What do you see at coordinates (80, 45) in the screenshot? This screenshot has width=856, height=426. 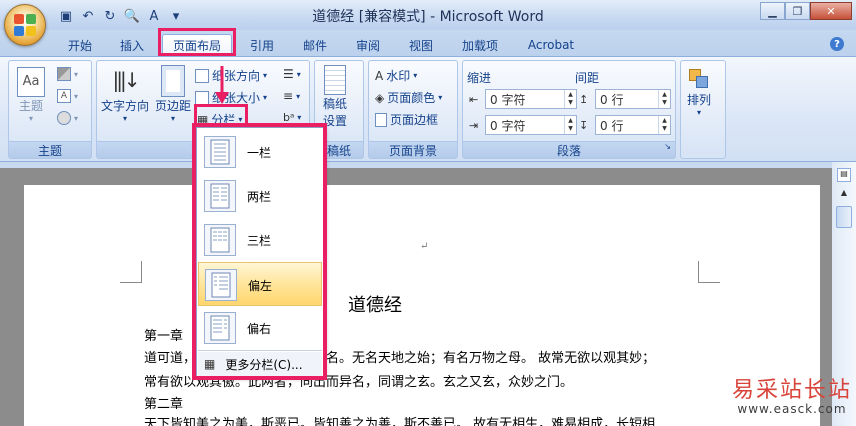 I see `tab-home: 开始` at bounding box center [80, 45].